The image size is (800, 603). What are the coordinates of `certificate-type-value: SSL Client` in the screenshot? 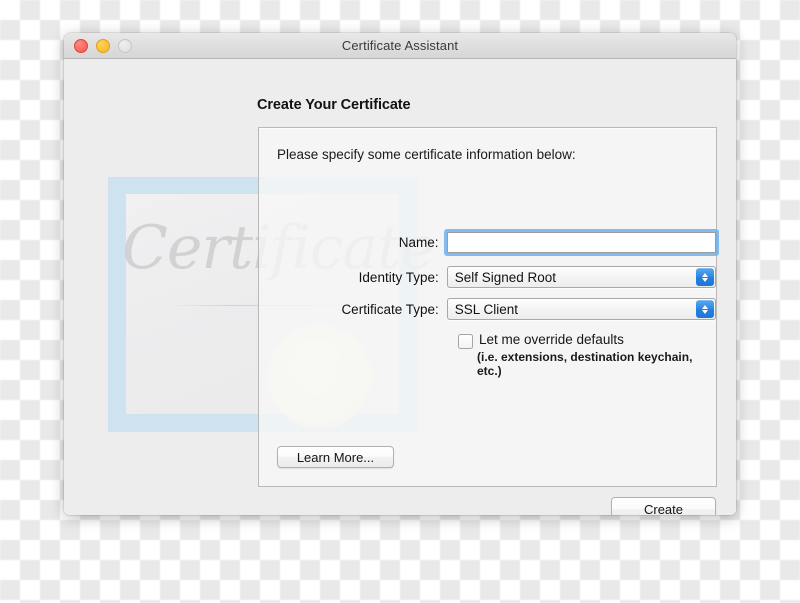 It's located at (486, 309).